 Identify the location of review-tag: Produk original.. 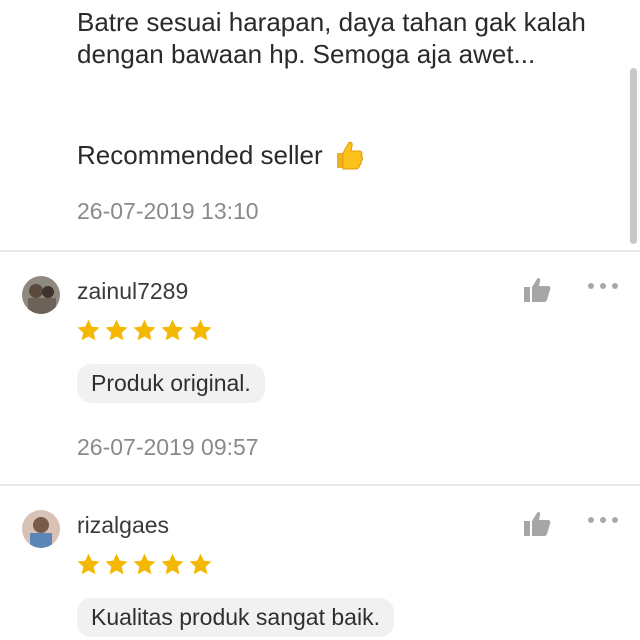
(171, 383).